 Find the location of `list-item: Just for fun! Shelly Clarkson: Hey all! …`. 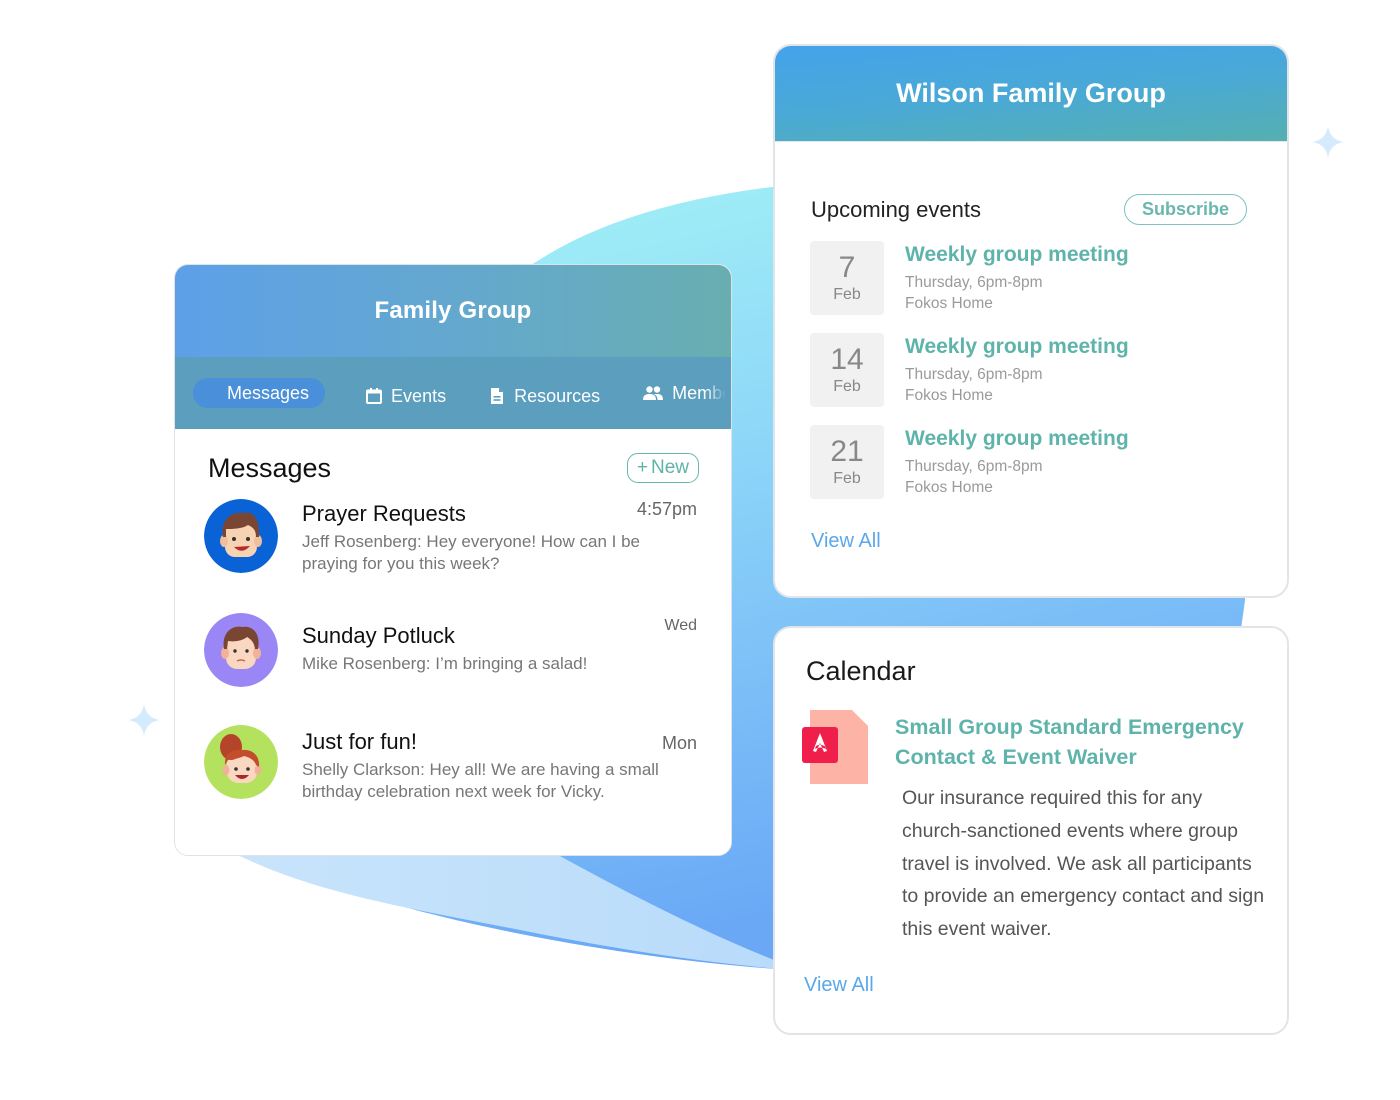

list-item: Just for fun! Shelly Clarkson: Hey all! … is located at coordinates (450, 764).